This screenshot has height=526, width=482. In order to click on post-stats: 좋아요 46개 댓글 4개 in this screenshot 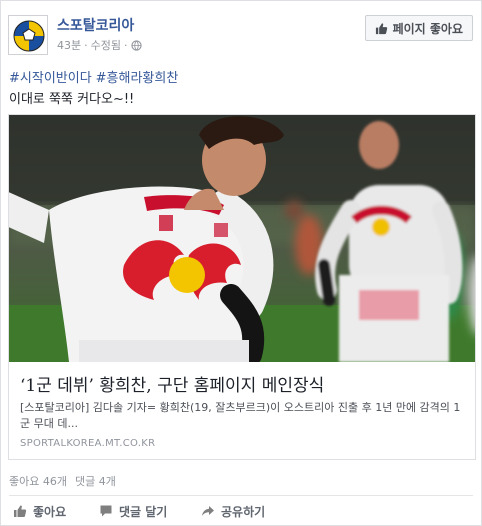, I will do `click(62, 481)`.